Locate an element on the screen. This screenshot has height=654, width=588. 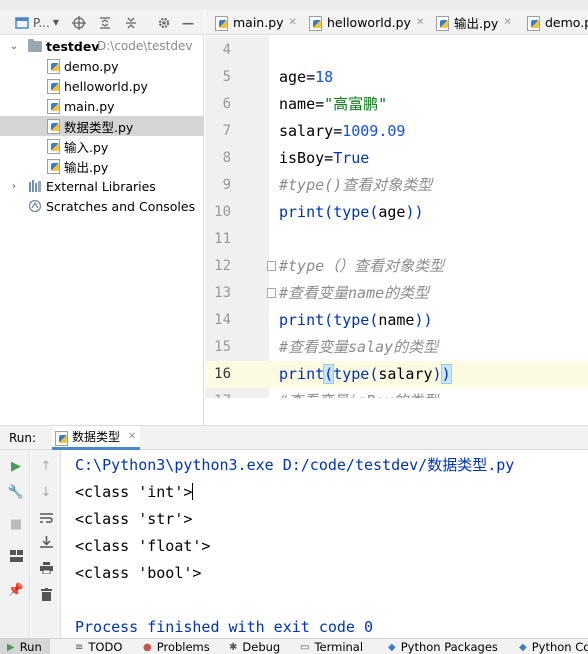
code-text: #type()查看对象类型 is located at coordinates (355, 185).